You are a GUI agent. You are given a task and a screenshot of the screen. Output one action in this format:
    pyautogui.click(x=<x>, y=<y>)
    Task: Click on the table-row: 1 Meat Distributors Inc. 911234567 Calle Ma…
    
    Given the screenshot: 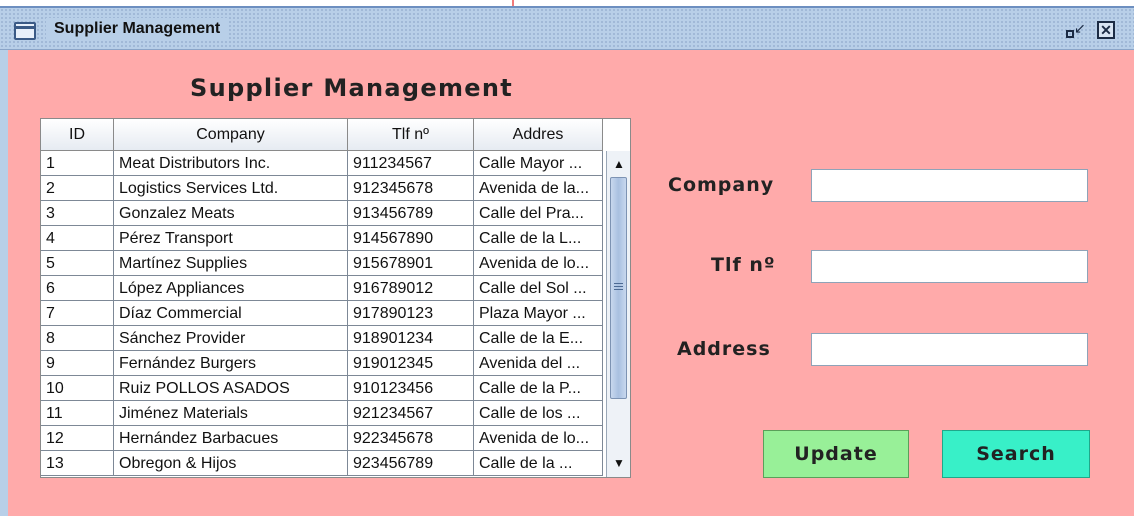 What is the action you would take?
    pyautogui.click(x=323, y=163)
    